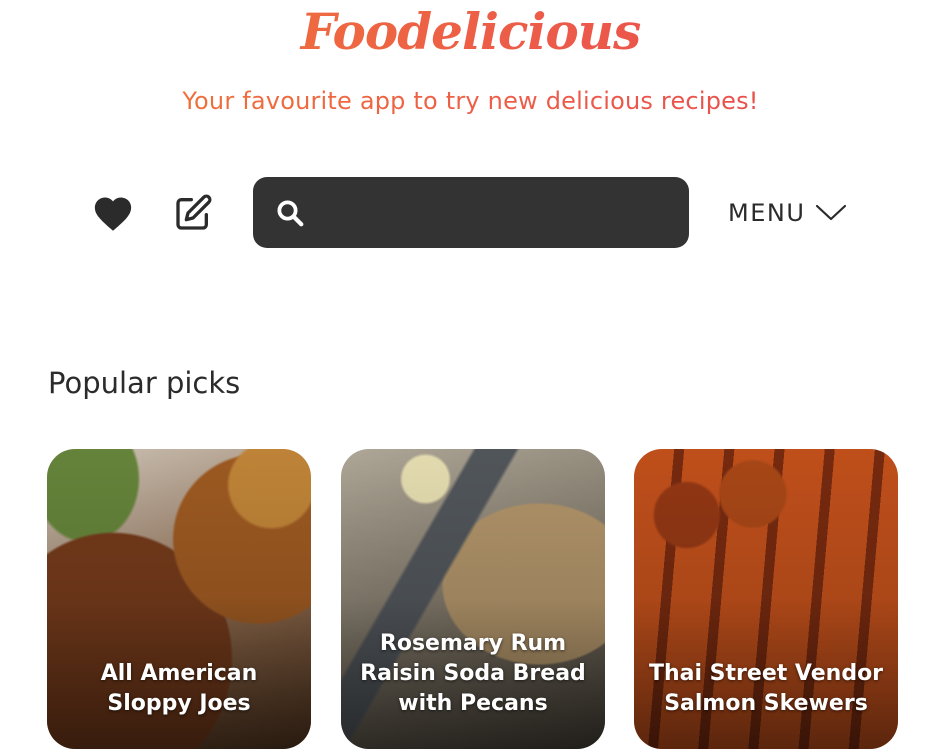 The width and height of the screenshot is (941, 753). What do you see at coordinates (498, 212) in the screenshot?
I see `search-input` at bounding box center [498, 212].